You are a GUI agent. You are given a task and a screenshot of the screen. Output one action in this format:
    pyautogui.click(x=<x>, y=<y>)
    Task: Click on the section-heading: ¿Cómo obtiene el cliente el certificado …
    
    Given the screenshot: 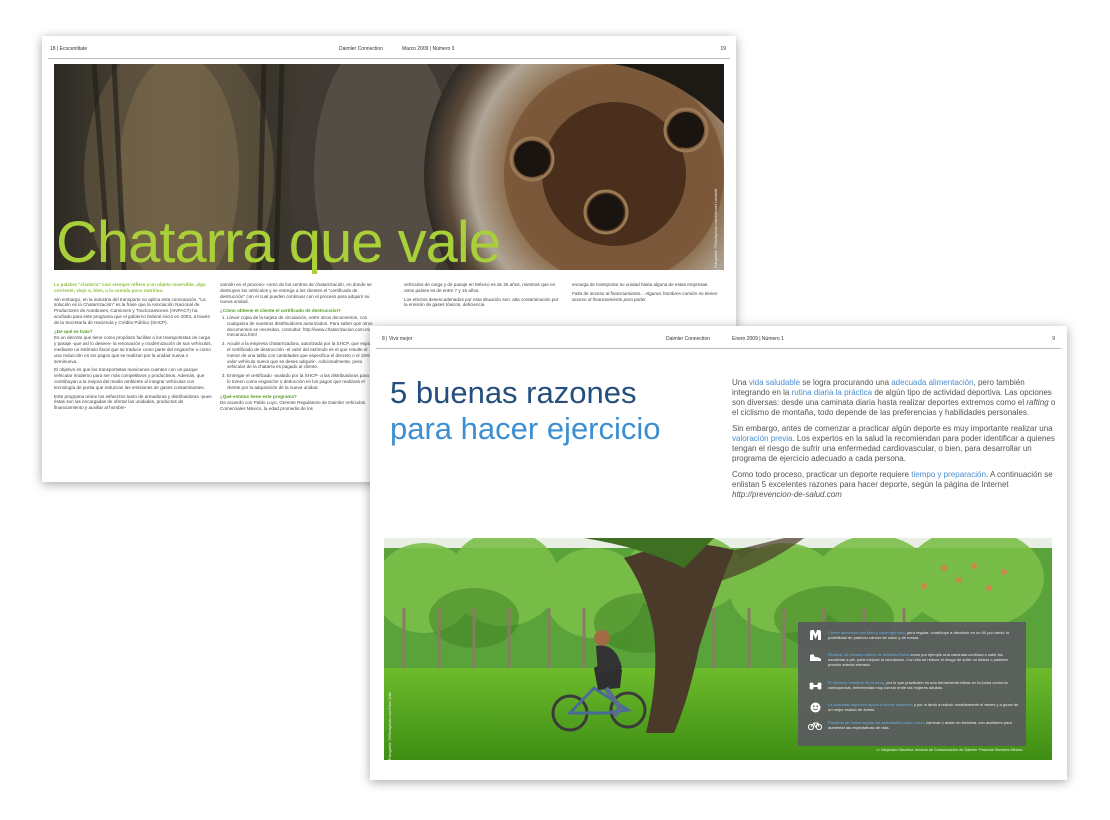 What is the action you would take?
    pyautogui.click(x=280, y=311)
    